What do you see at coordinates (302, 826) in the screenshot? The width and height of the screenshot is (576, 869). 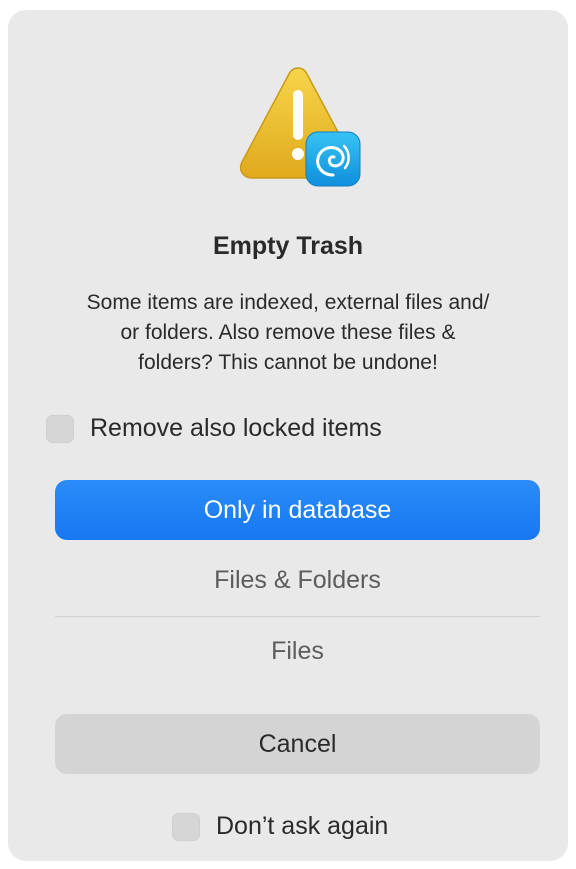 I see `dont-ask-again-label: Don’t ask again` at bounding box center [302, 826].